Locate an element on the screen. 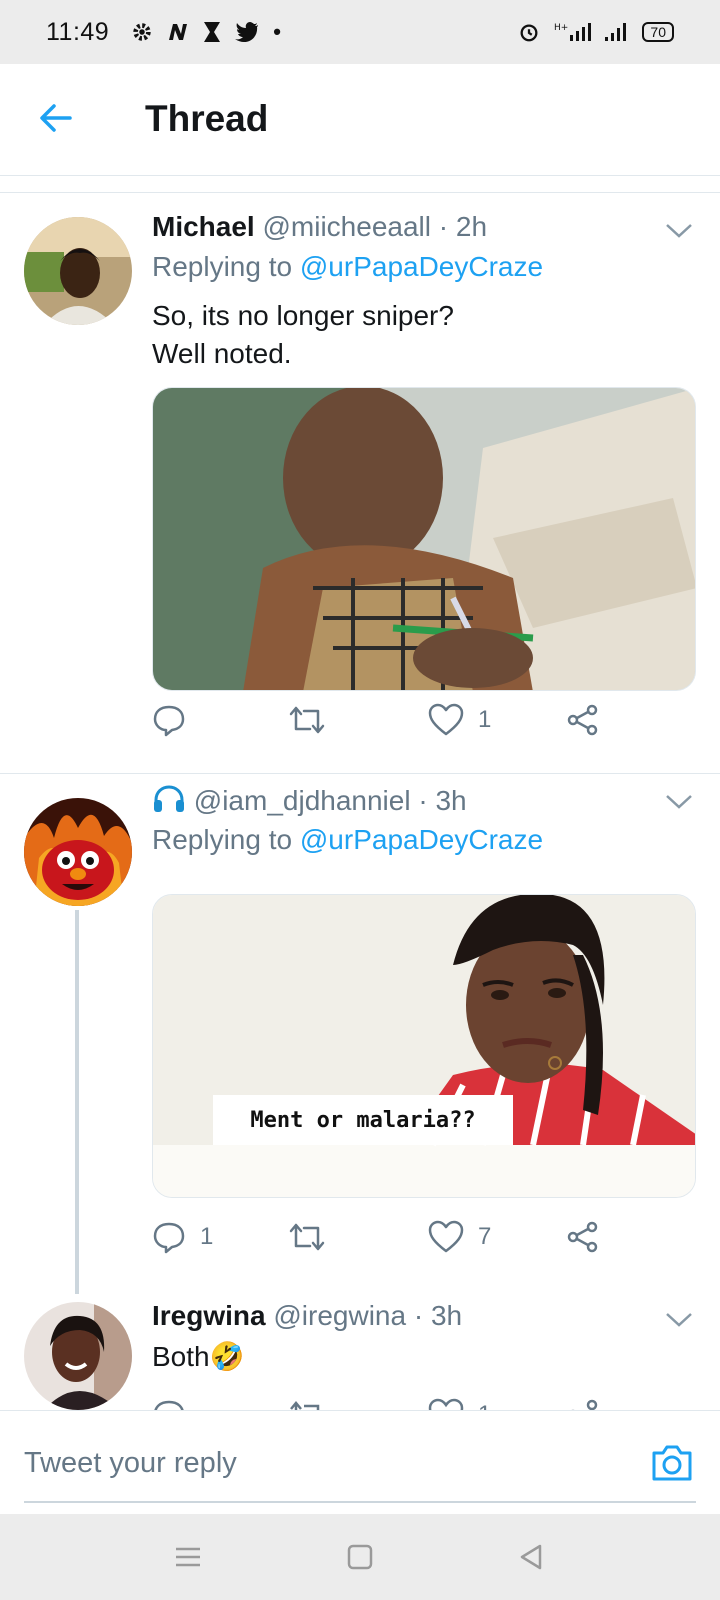 The width and height of the screenshot is (720, 1600). reply-input: Tweet your reply is located at coordinates (130, 1463).